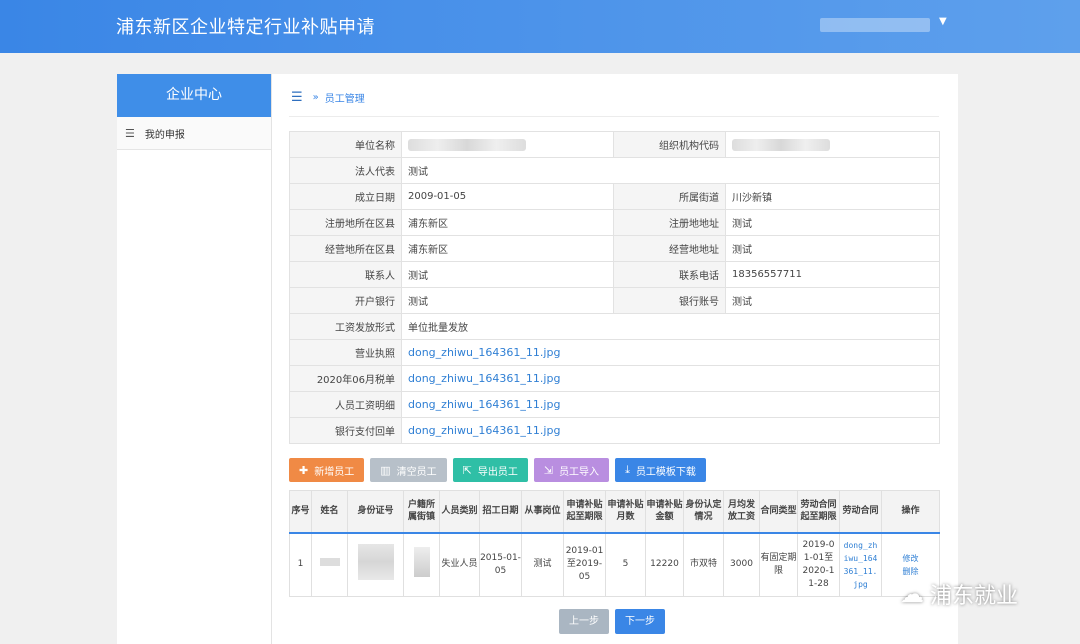 Image resolution: width=1080 pixels, height=644 pixels. I want to click on add-employee-button: ✚ 新增员工, so click(327, 470).